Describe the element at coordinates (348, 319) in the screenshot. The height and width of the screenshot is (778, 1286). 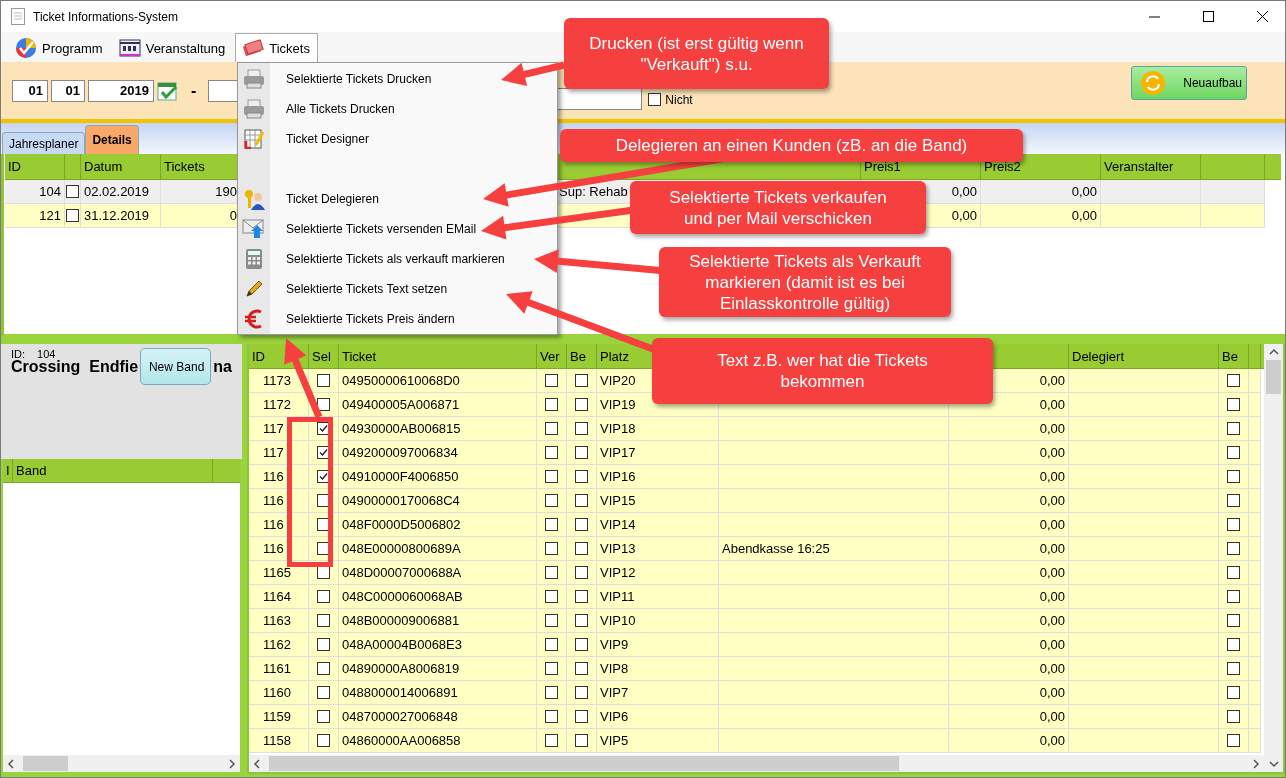
I see `menu-entry: Selektierte Tickets Preis ändern` at that location.